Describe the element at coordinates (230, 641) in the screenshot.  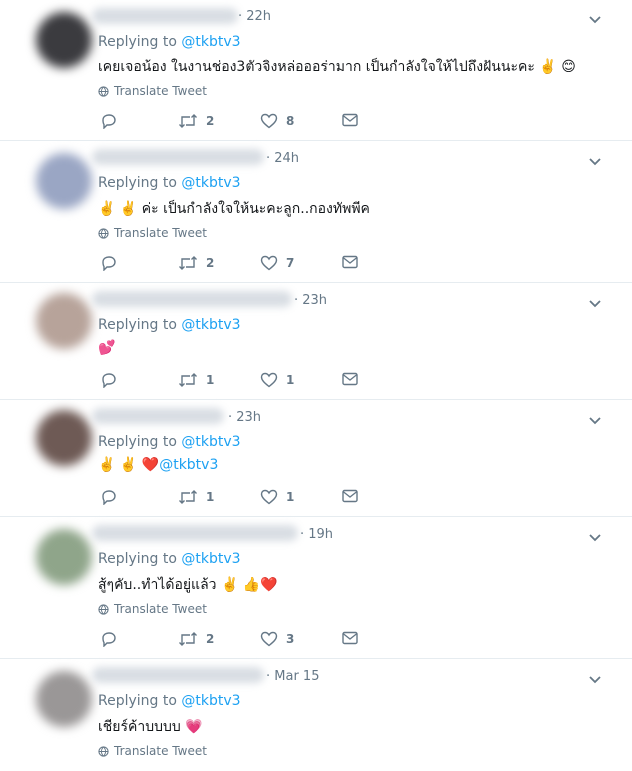
I see `tweet-actions: 2 3` at that location.